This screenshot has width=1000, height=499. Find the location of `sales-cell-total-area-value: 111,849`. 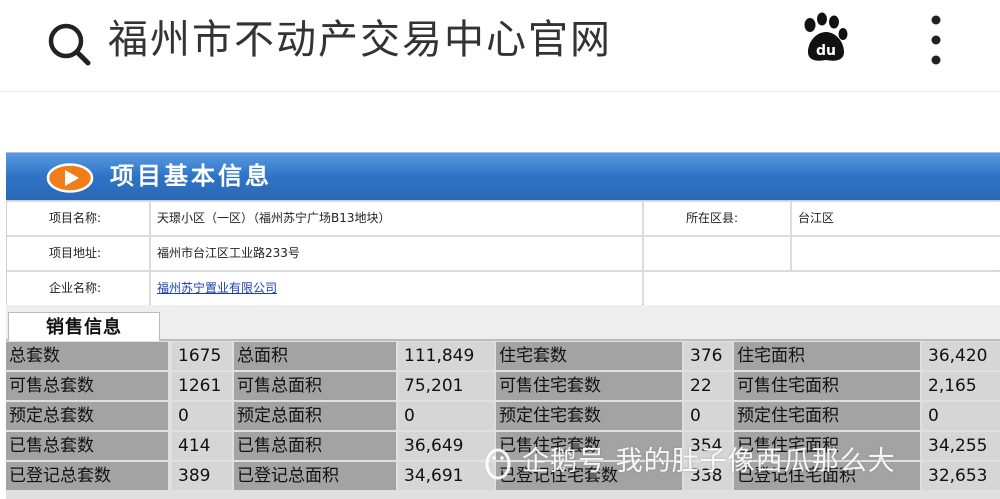

sales-cell-total-area-value: 111,849 is located at coordinates (446, 356).